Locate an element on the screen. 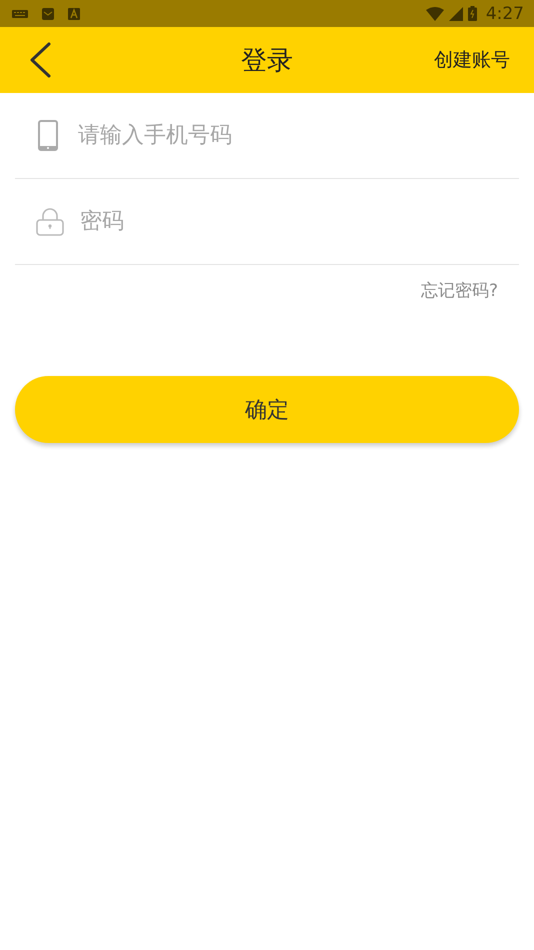 The height and width of the screenshot is (950, 534). create-account-button: 创建账号 is located at coordinates (472, 60).